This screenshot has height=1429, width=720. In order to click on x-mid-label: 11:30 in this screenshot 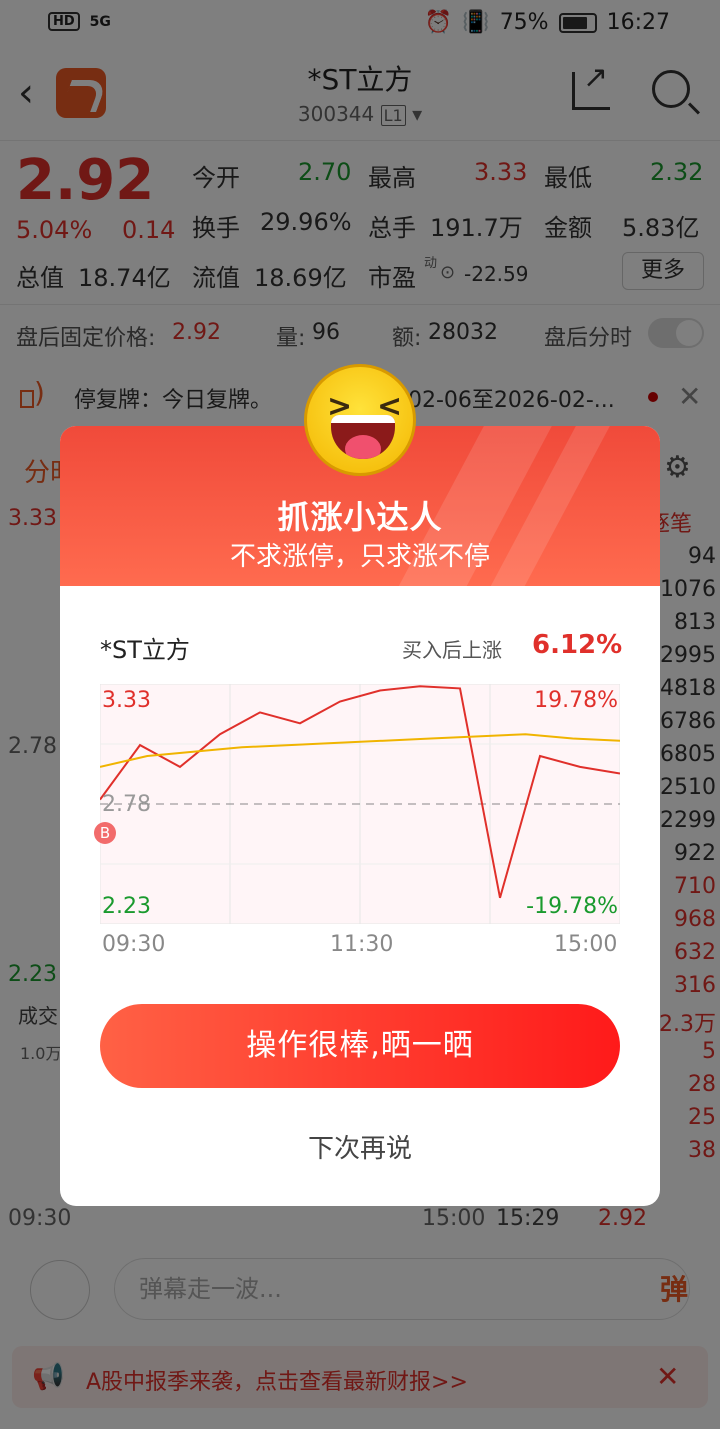, I will do `click(362, 944)`.